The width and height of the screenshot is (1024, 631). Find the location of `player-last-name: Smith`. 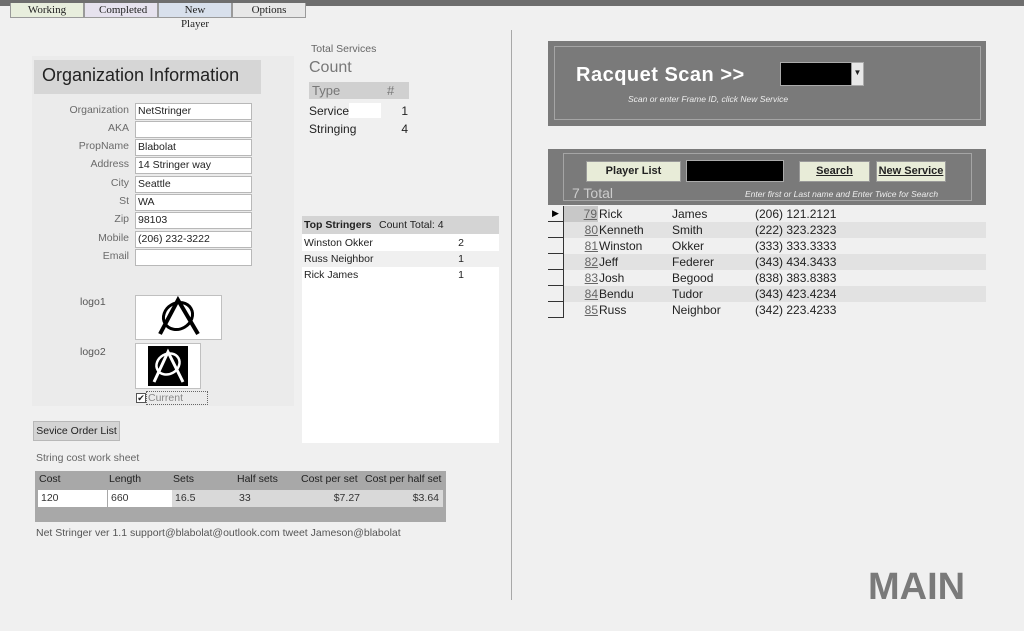

player-last-name: Smith is located at coordinates (687, 230).